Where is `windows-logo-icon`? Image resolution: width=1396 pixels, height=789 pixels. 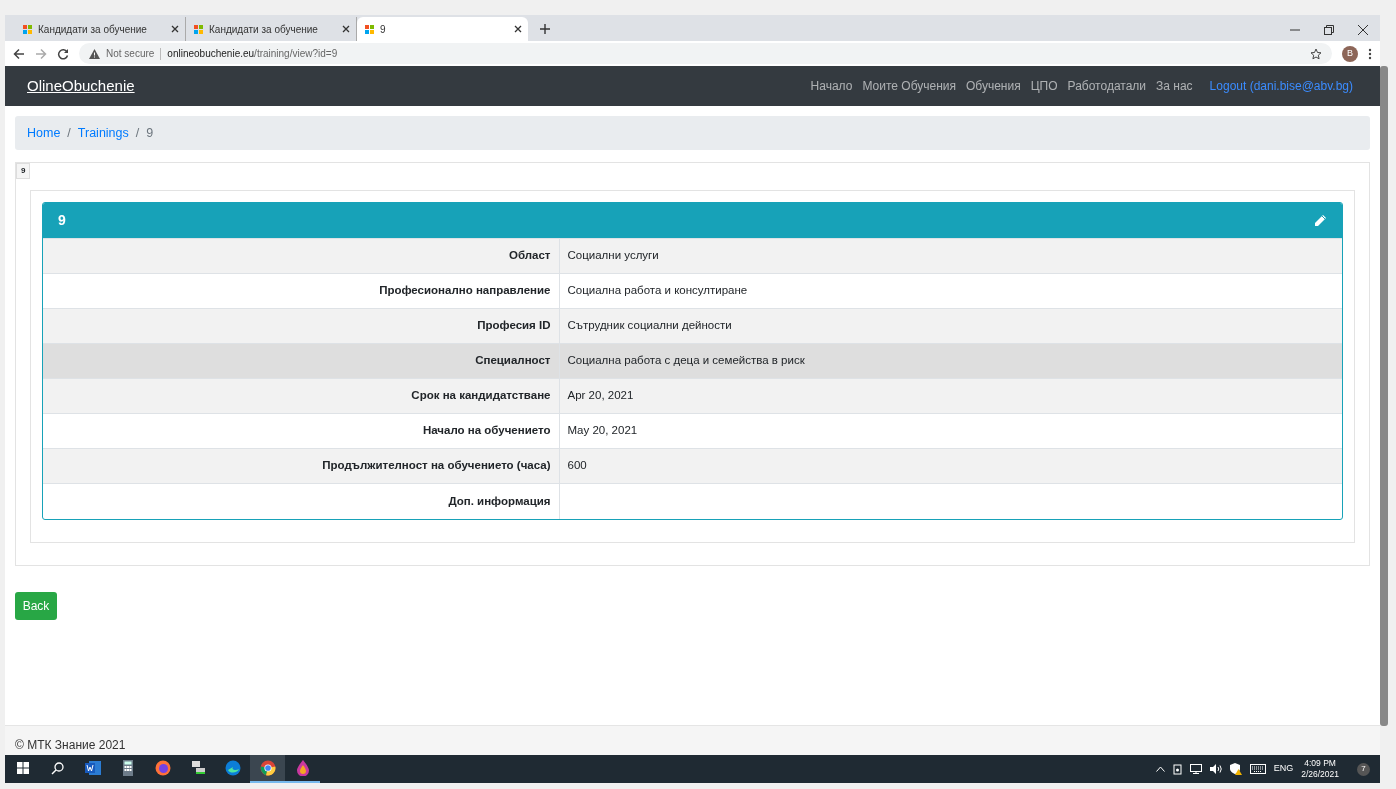
windows-logo-icon is located at coordinates (22, 768).